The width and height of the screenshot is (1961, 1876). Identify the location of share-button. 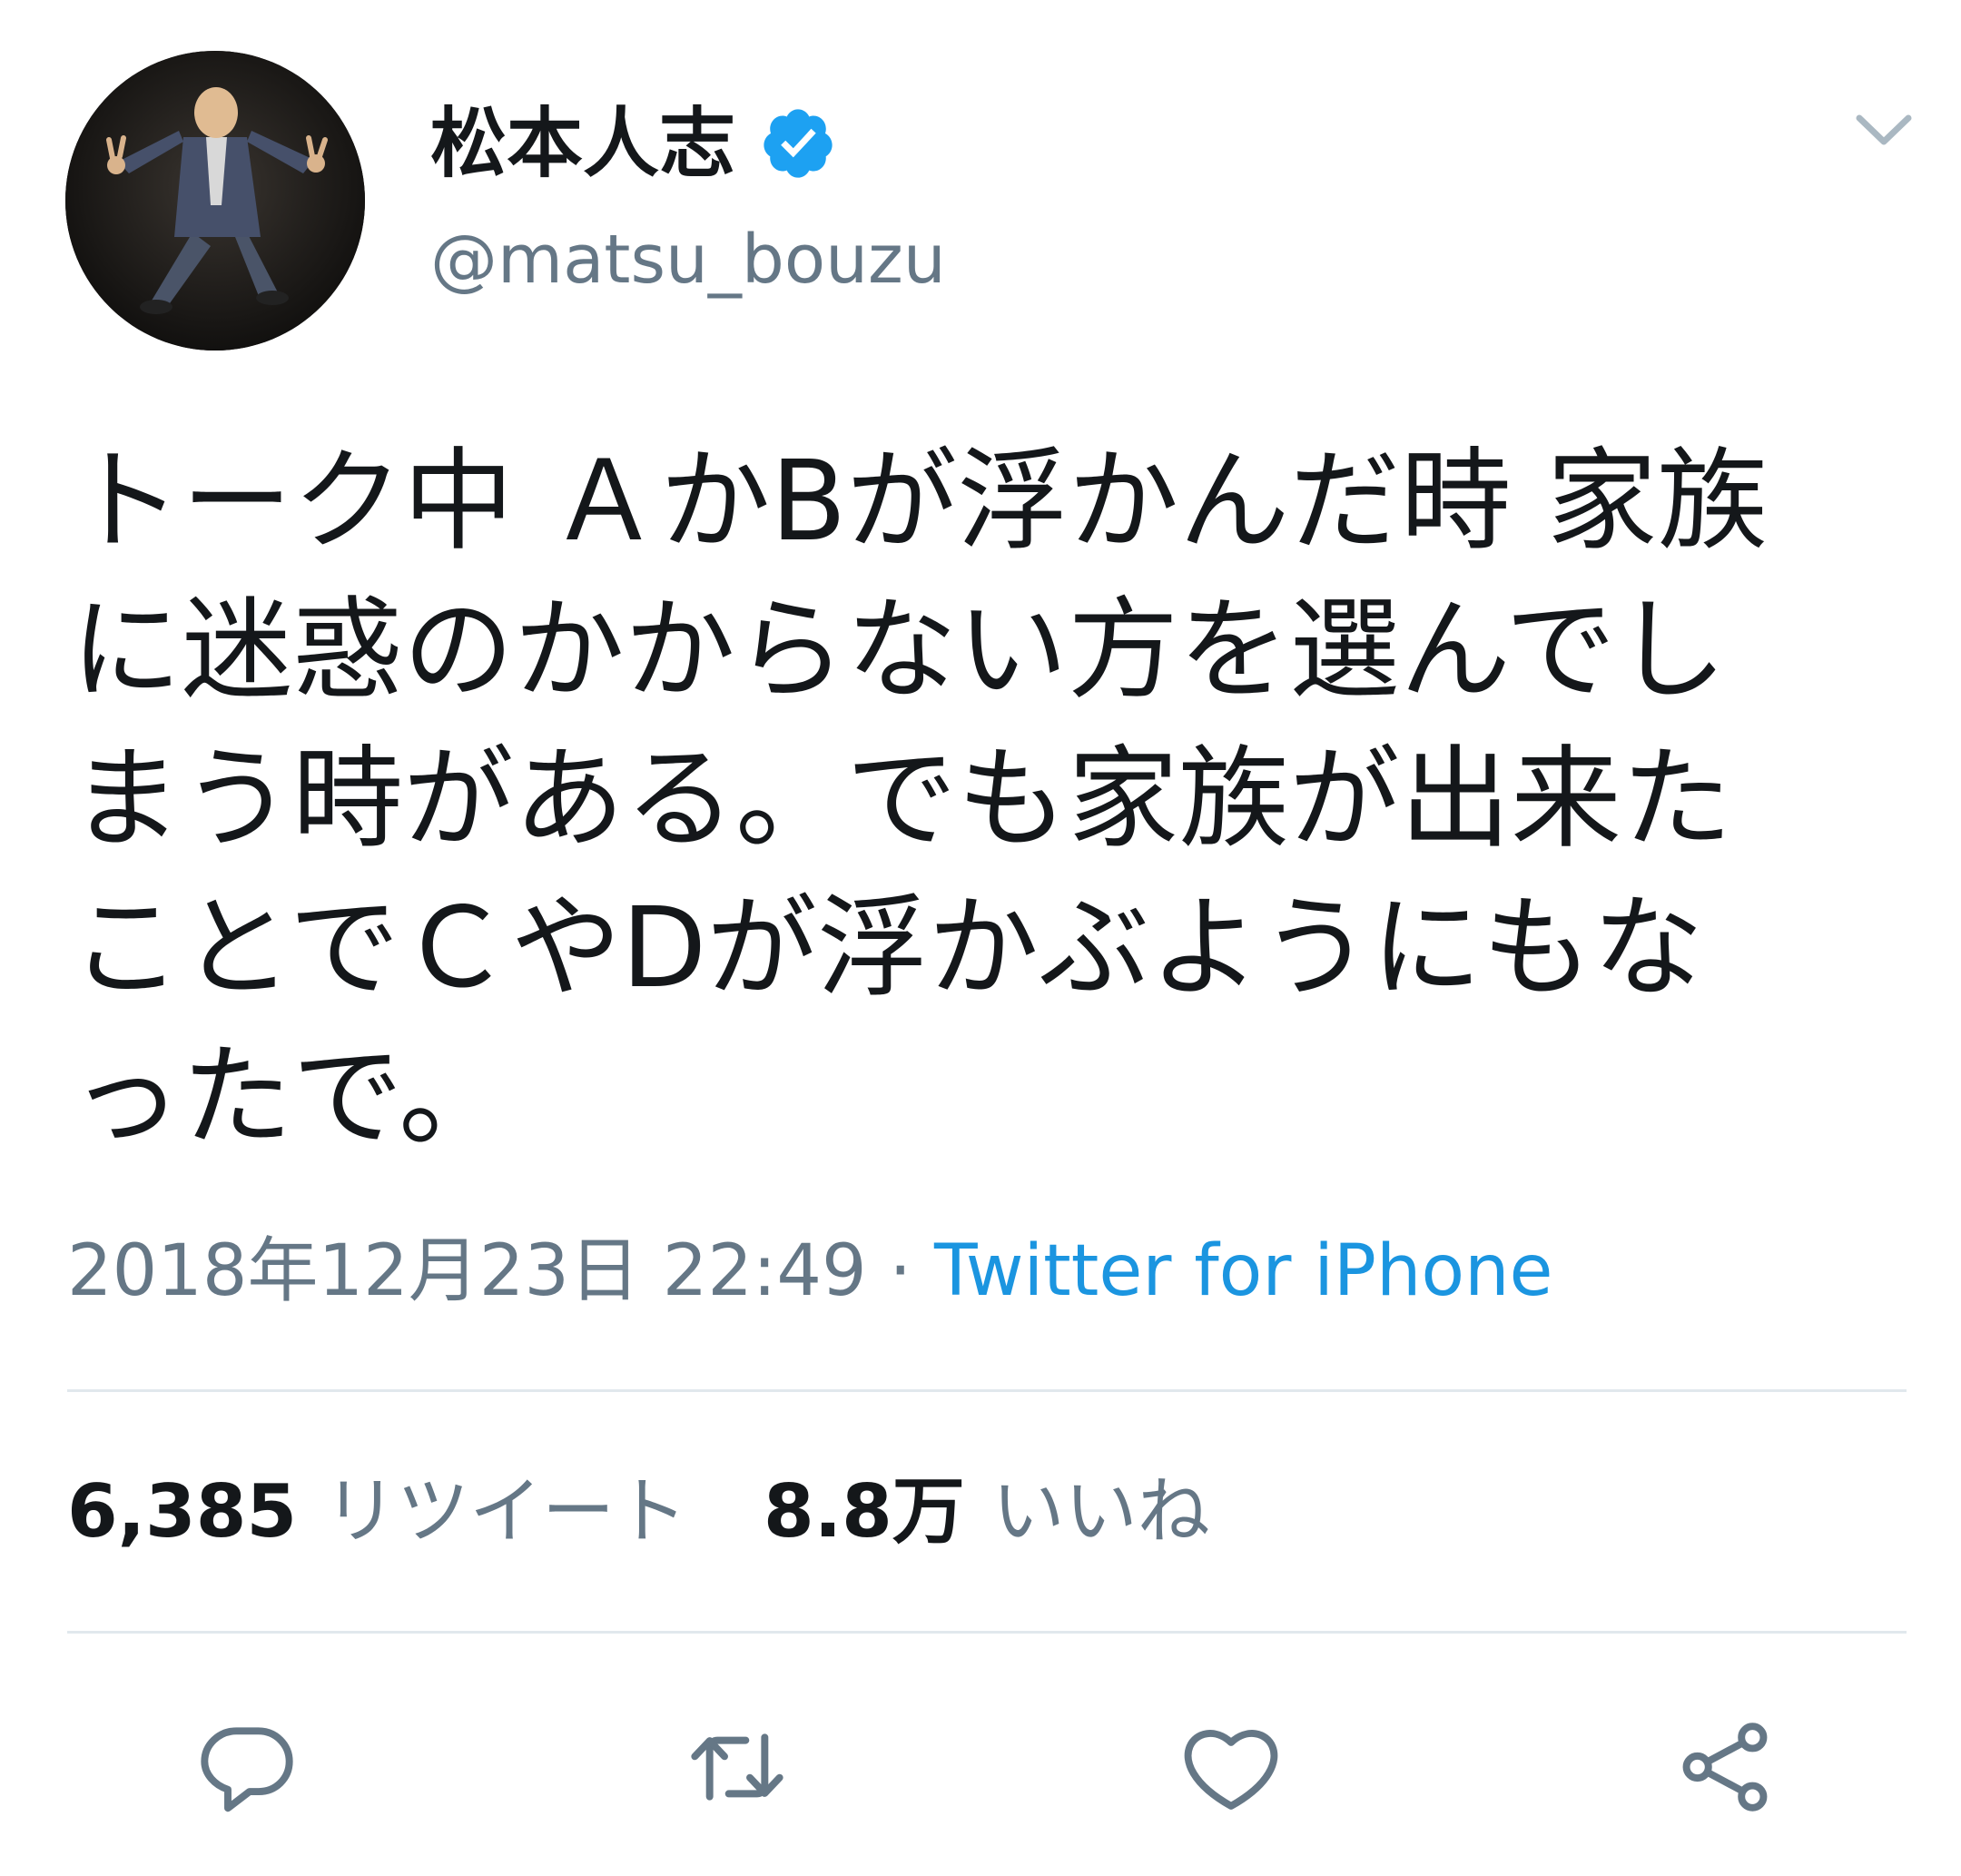
(1724, 1768).